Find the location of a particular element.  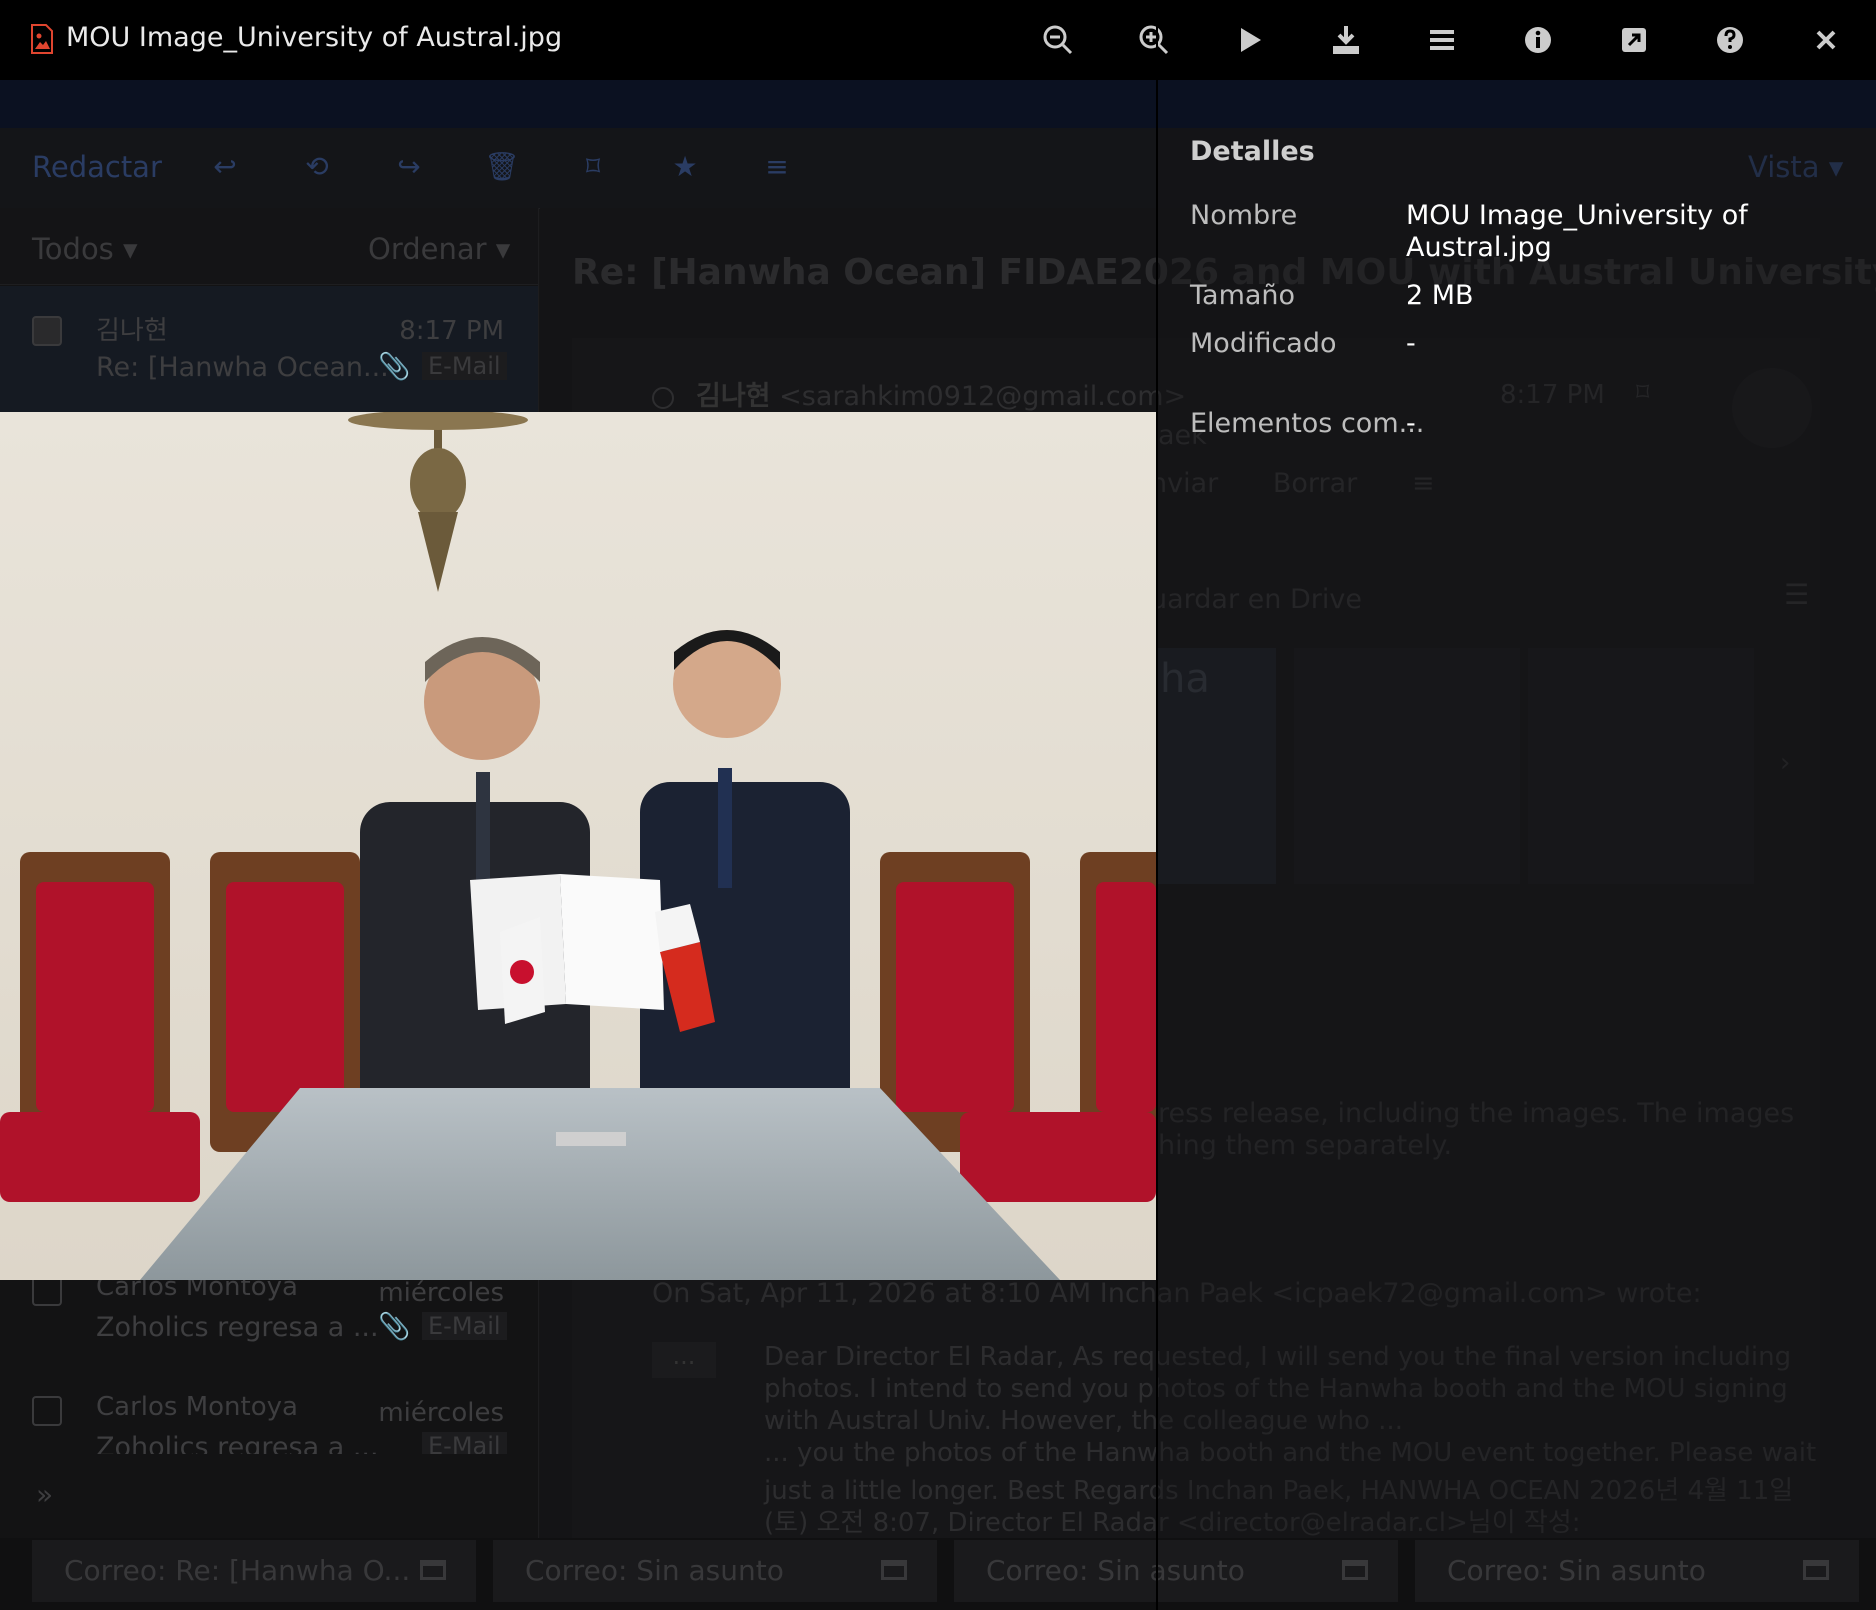

filter-all-dropdown: Todos ▾ is located at coordinates (85, 249).